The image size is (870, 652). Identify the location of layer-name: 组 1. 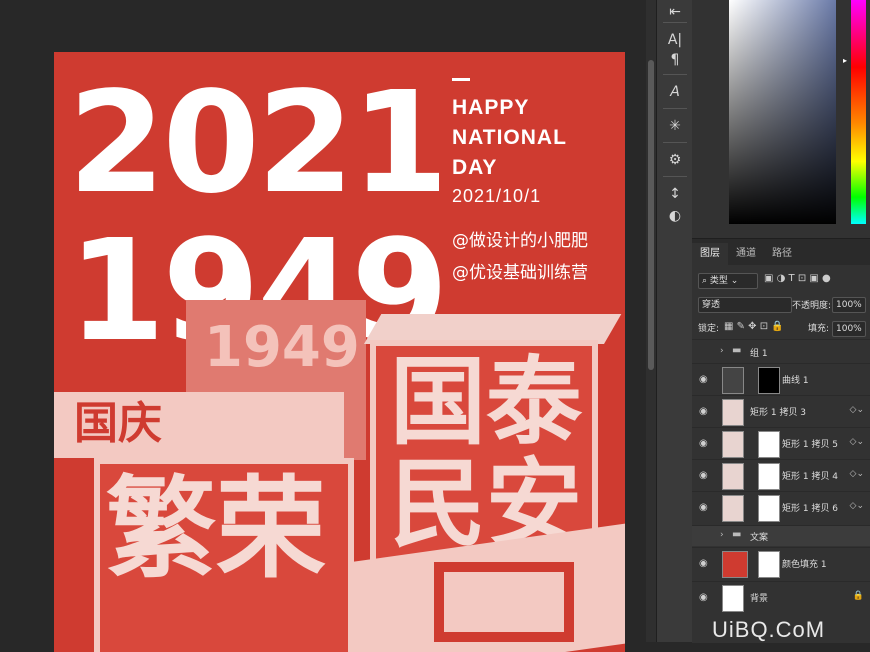
(759, 354).